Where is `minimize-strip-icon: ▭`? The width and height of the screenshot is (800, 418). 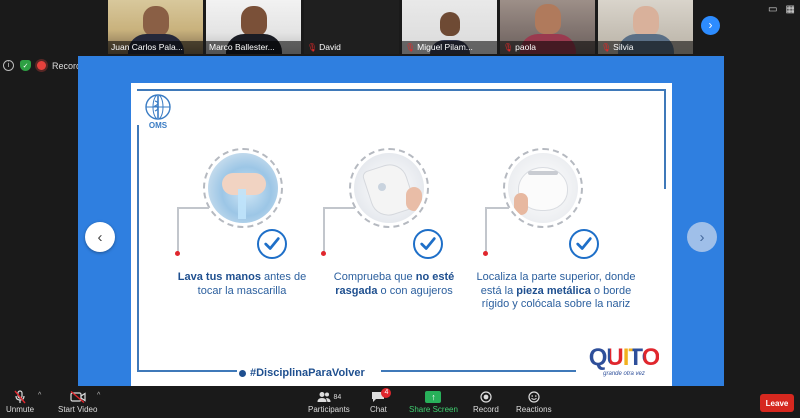
minimize-strip-icon: ▭ is located at coordinates (772, 9).